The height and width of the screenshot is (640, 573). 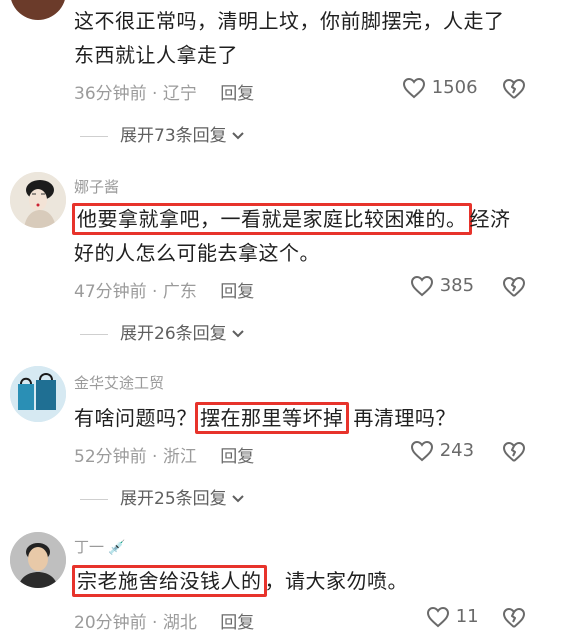 I want to click on expand-replies-button: 展开25条回复, so click(x=162, y=496).